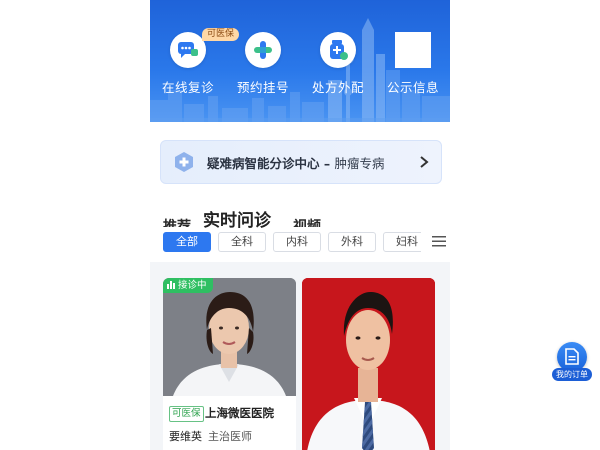 Image resolution: width=600 pixels, height=450 pixels. I want to click on quick-action-label: 预约挂号, so click(262, 87).